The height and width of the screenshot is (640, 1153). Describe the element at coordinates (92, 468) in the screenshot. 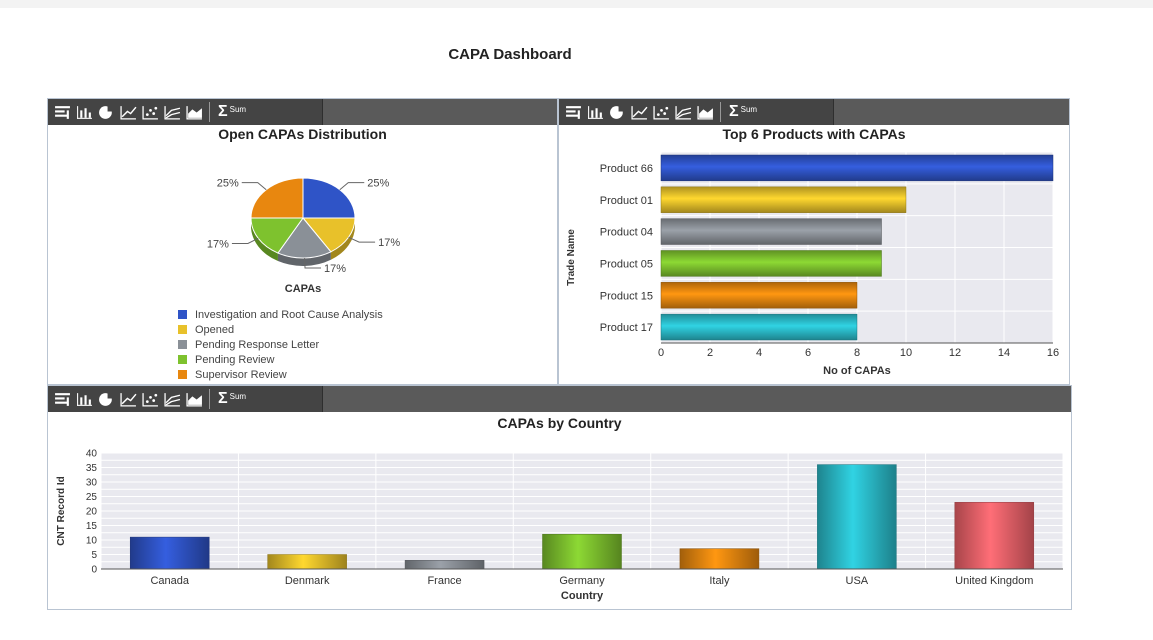

I see `y-tick-label: 35` at that location.